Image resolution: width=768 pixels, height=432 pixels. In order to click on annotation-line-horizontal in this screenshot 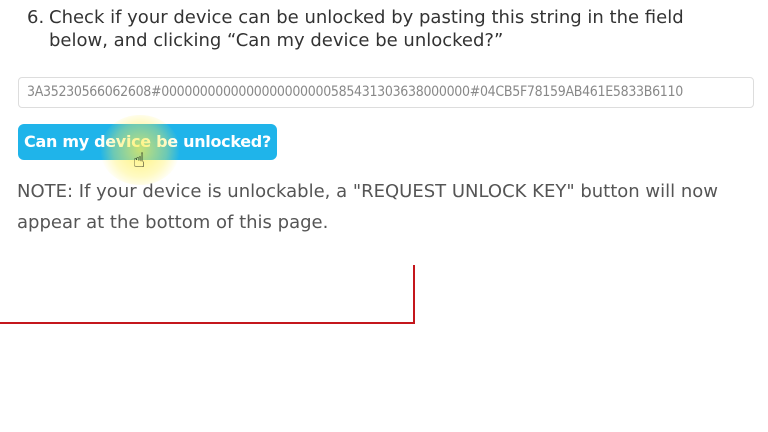, I will do `click(207, 323)`.